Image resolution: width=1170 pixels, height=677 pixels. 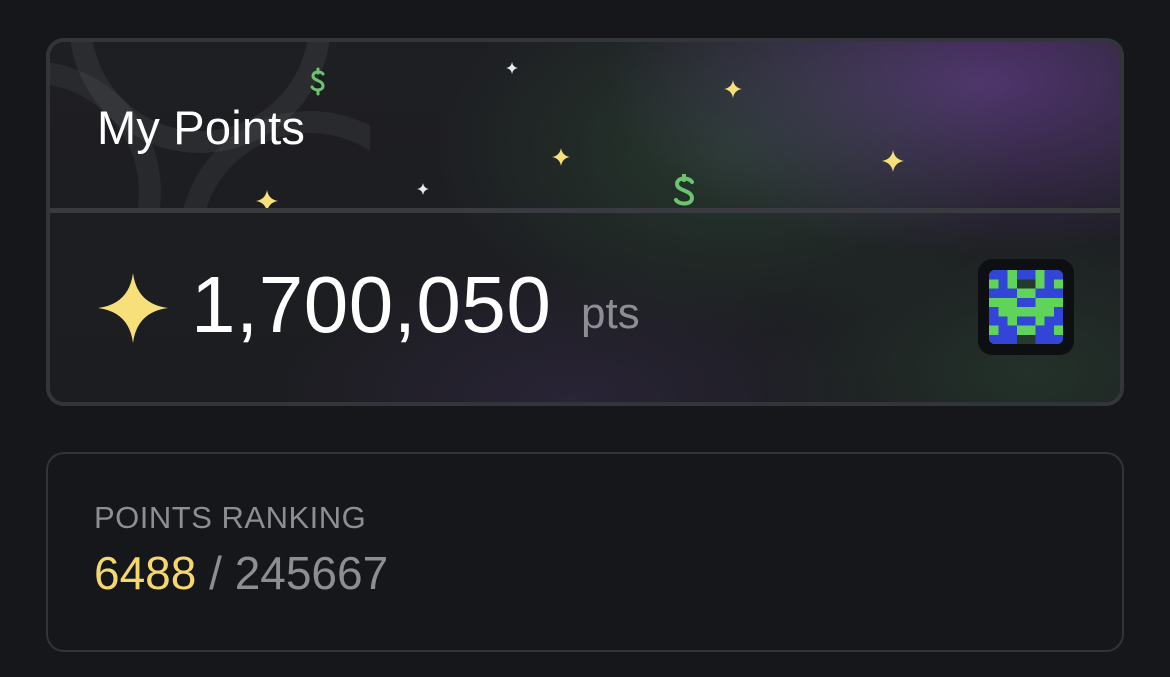 I want to click on ranking-label: POINTS RANKING, so click(x=230, y=517).